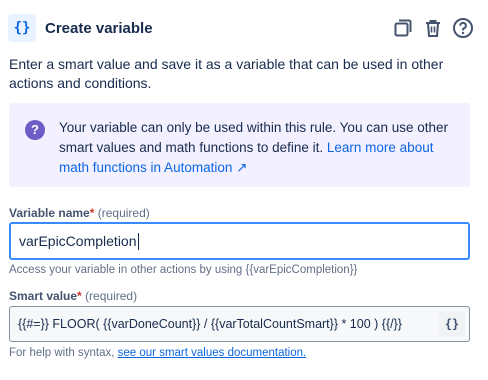 The image size is (488, 380). I want to click on smart-value-label: Smart value* (required), so click(73, 296).